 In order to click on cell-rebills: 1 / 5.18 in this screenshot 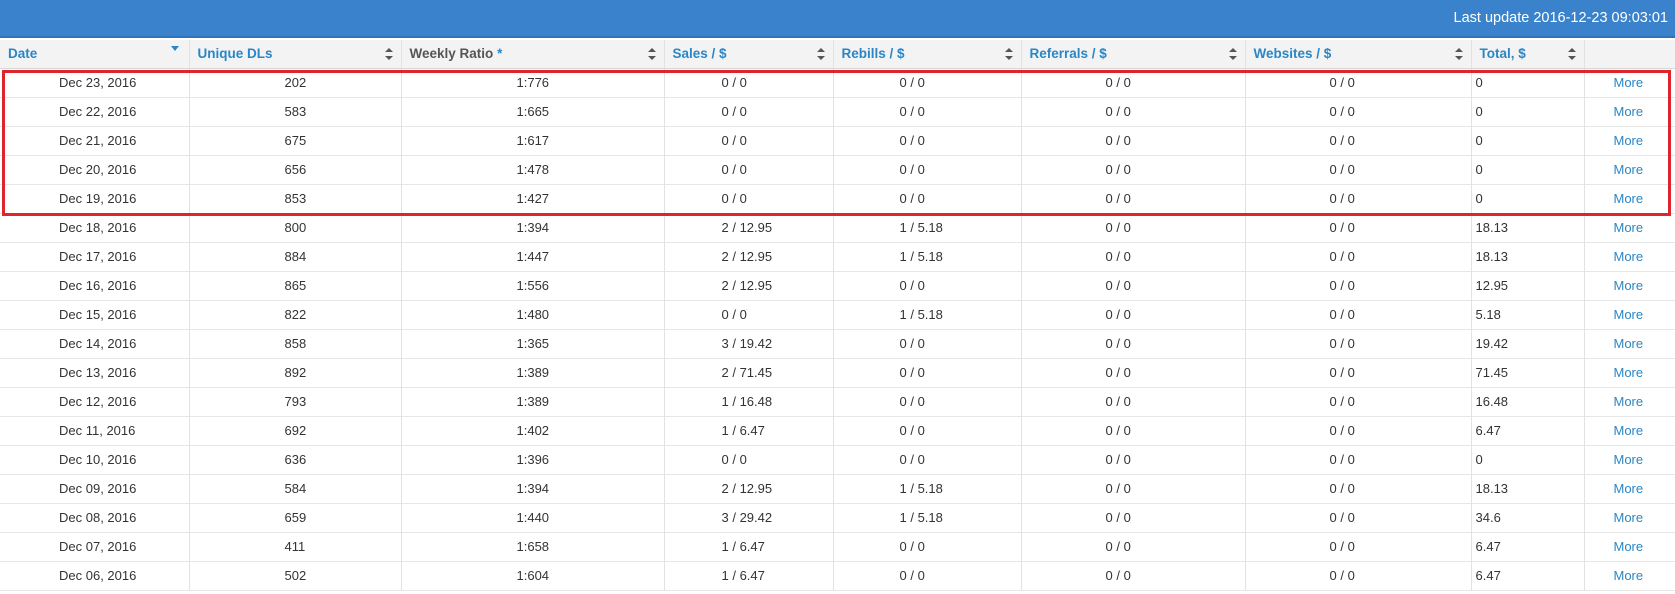, I will do `click(927, 227)`.